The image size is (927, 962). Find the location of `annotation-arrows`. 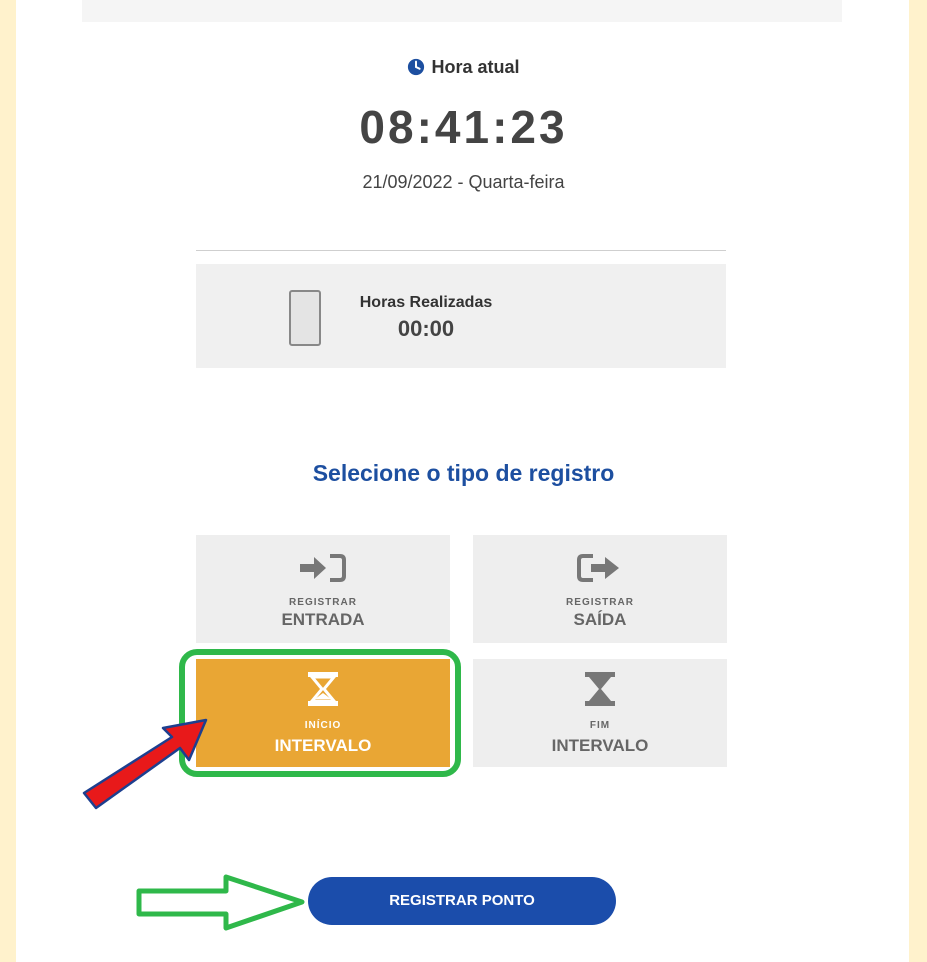

annotation-arrows is located at coordinates (193, 824).